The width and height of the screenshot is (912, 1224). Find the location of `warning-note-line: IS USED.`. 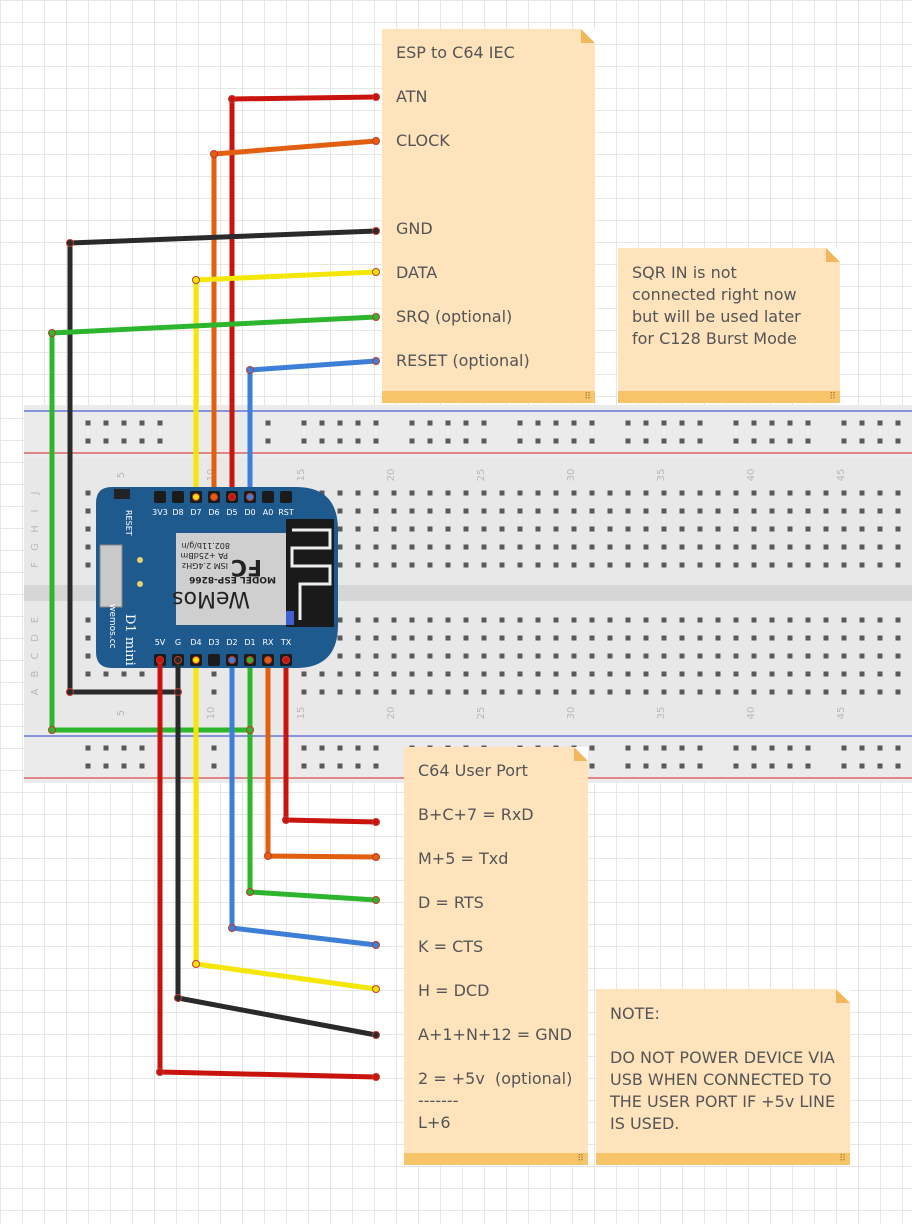

warning-note-line: IS USED. is located at coordinates (645, 1123).